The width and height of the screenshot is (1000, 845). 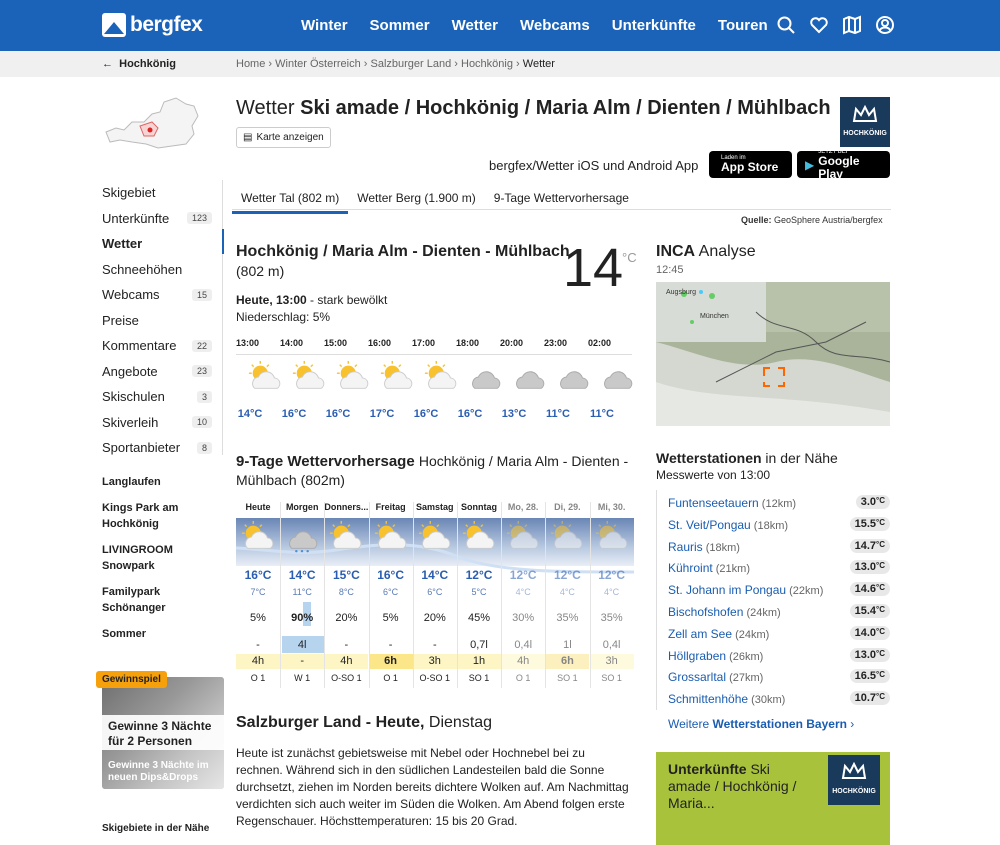 What do you see at coordinates (162, 321) in the screenshot?
I see `sidebar-item-preise: Preise` at bounding box center [162, 321].